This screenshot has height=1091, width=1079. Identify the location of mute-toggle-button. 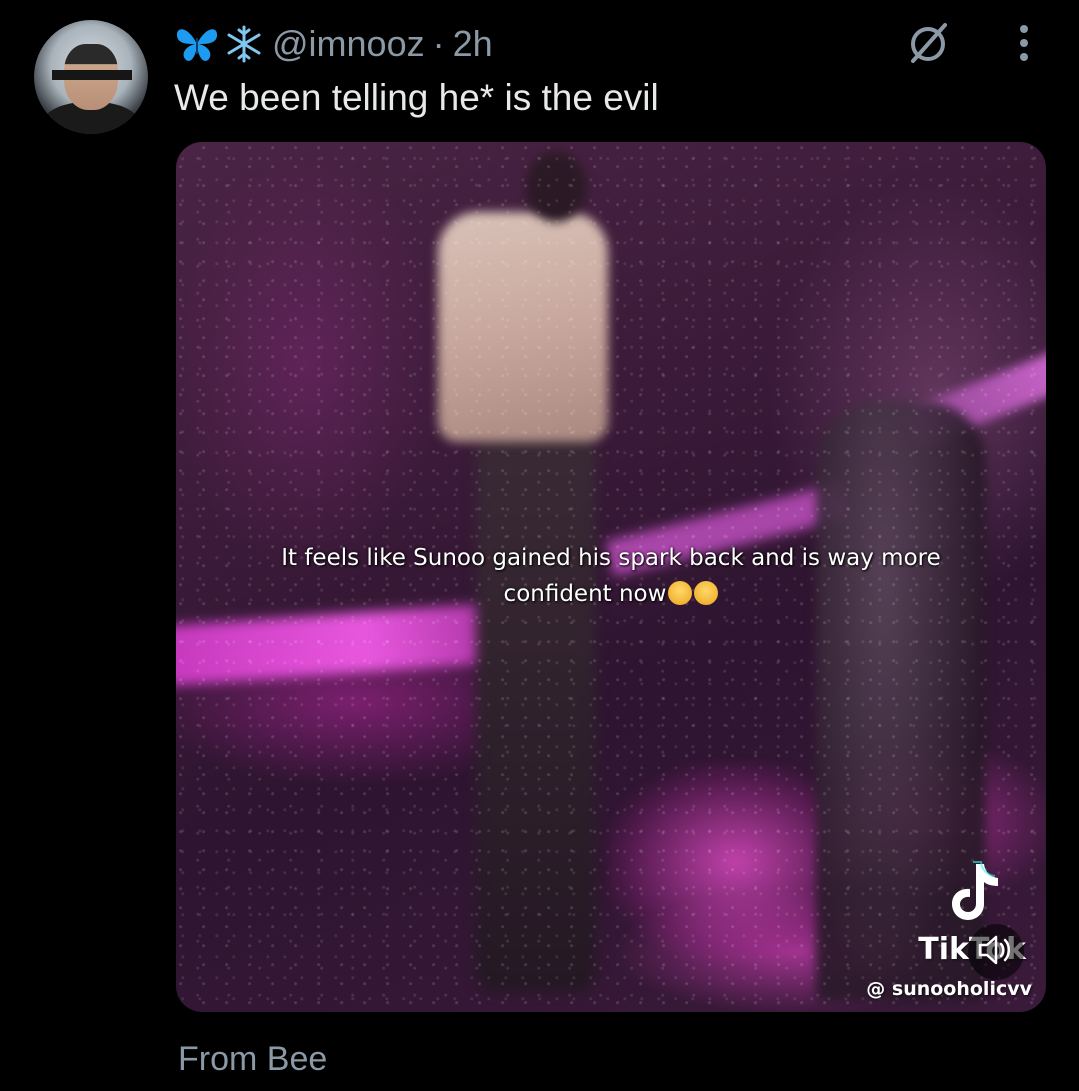
(996, 952).